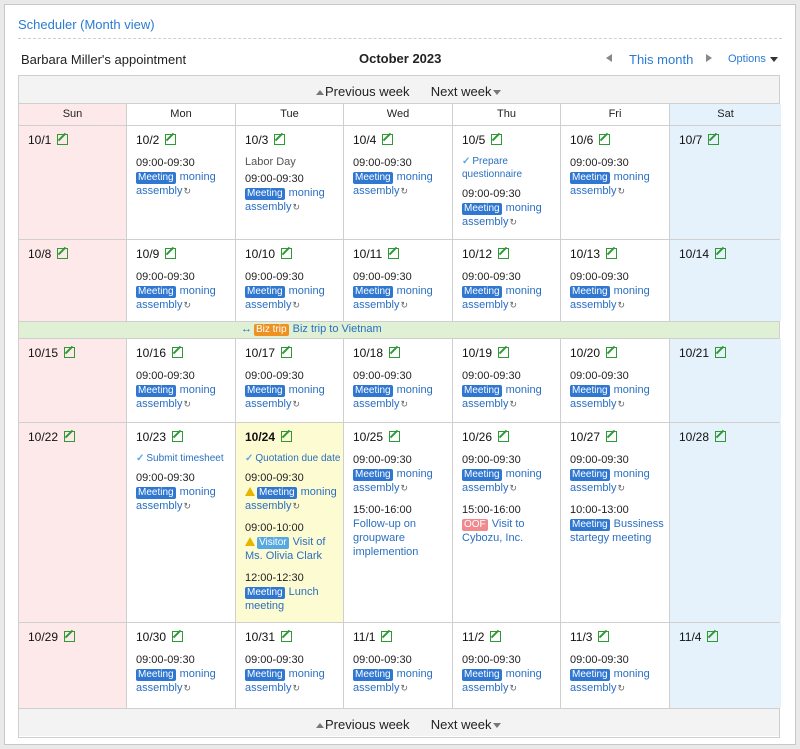 The image size is (800, 749). I want to click on day-cell: 10/2 09:00-09:30 Meeting moning assembly↻, so click(181, 182).